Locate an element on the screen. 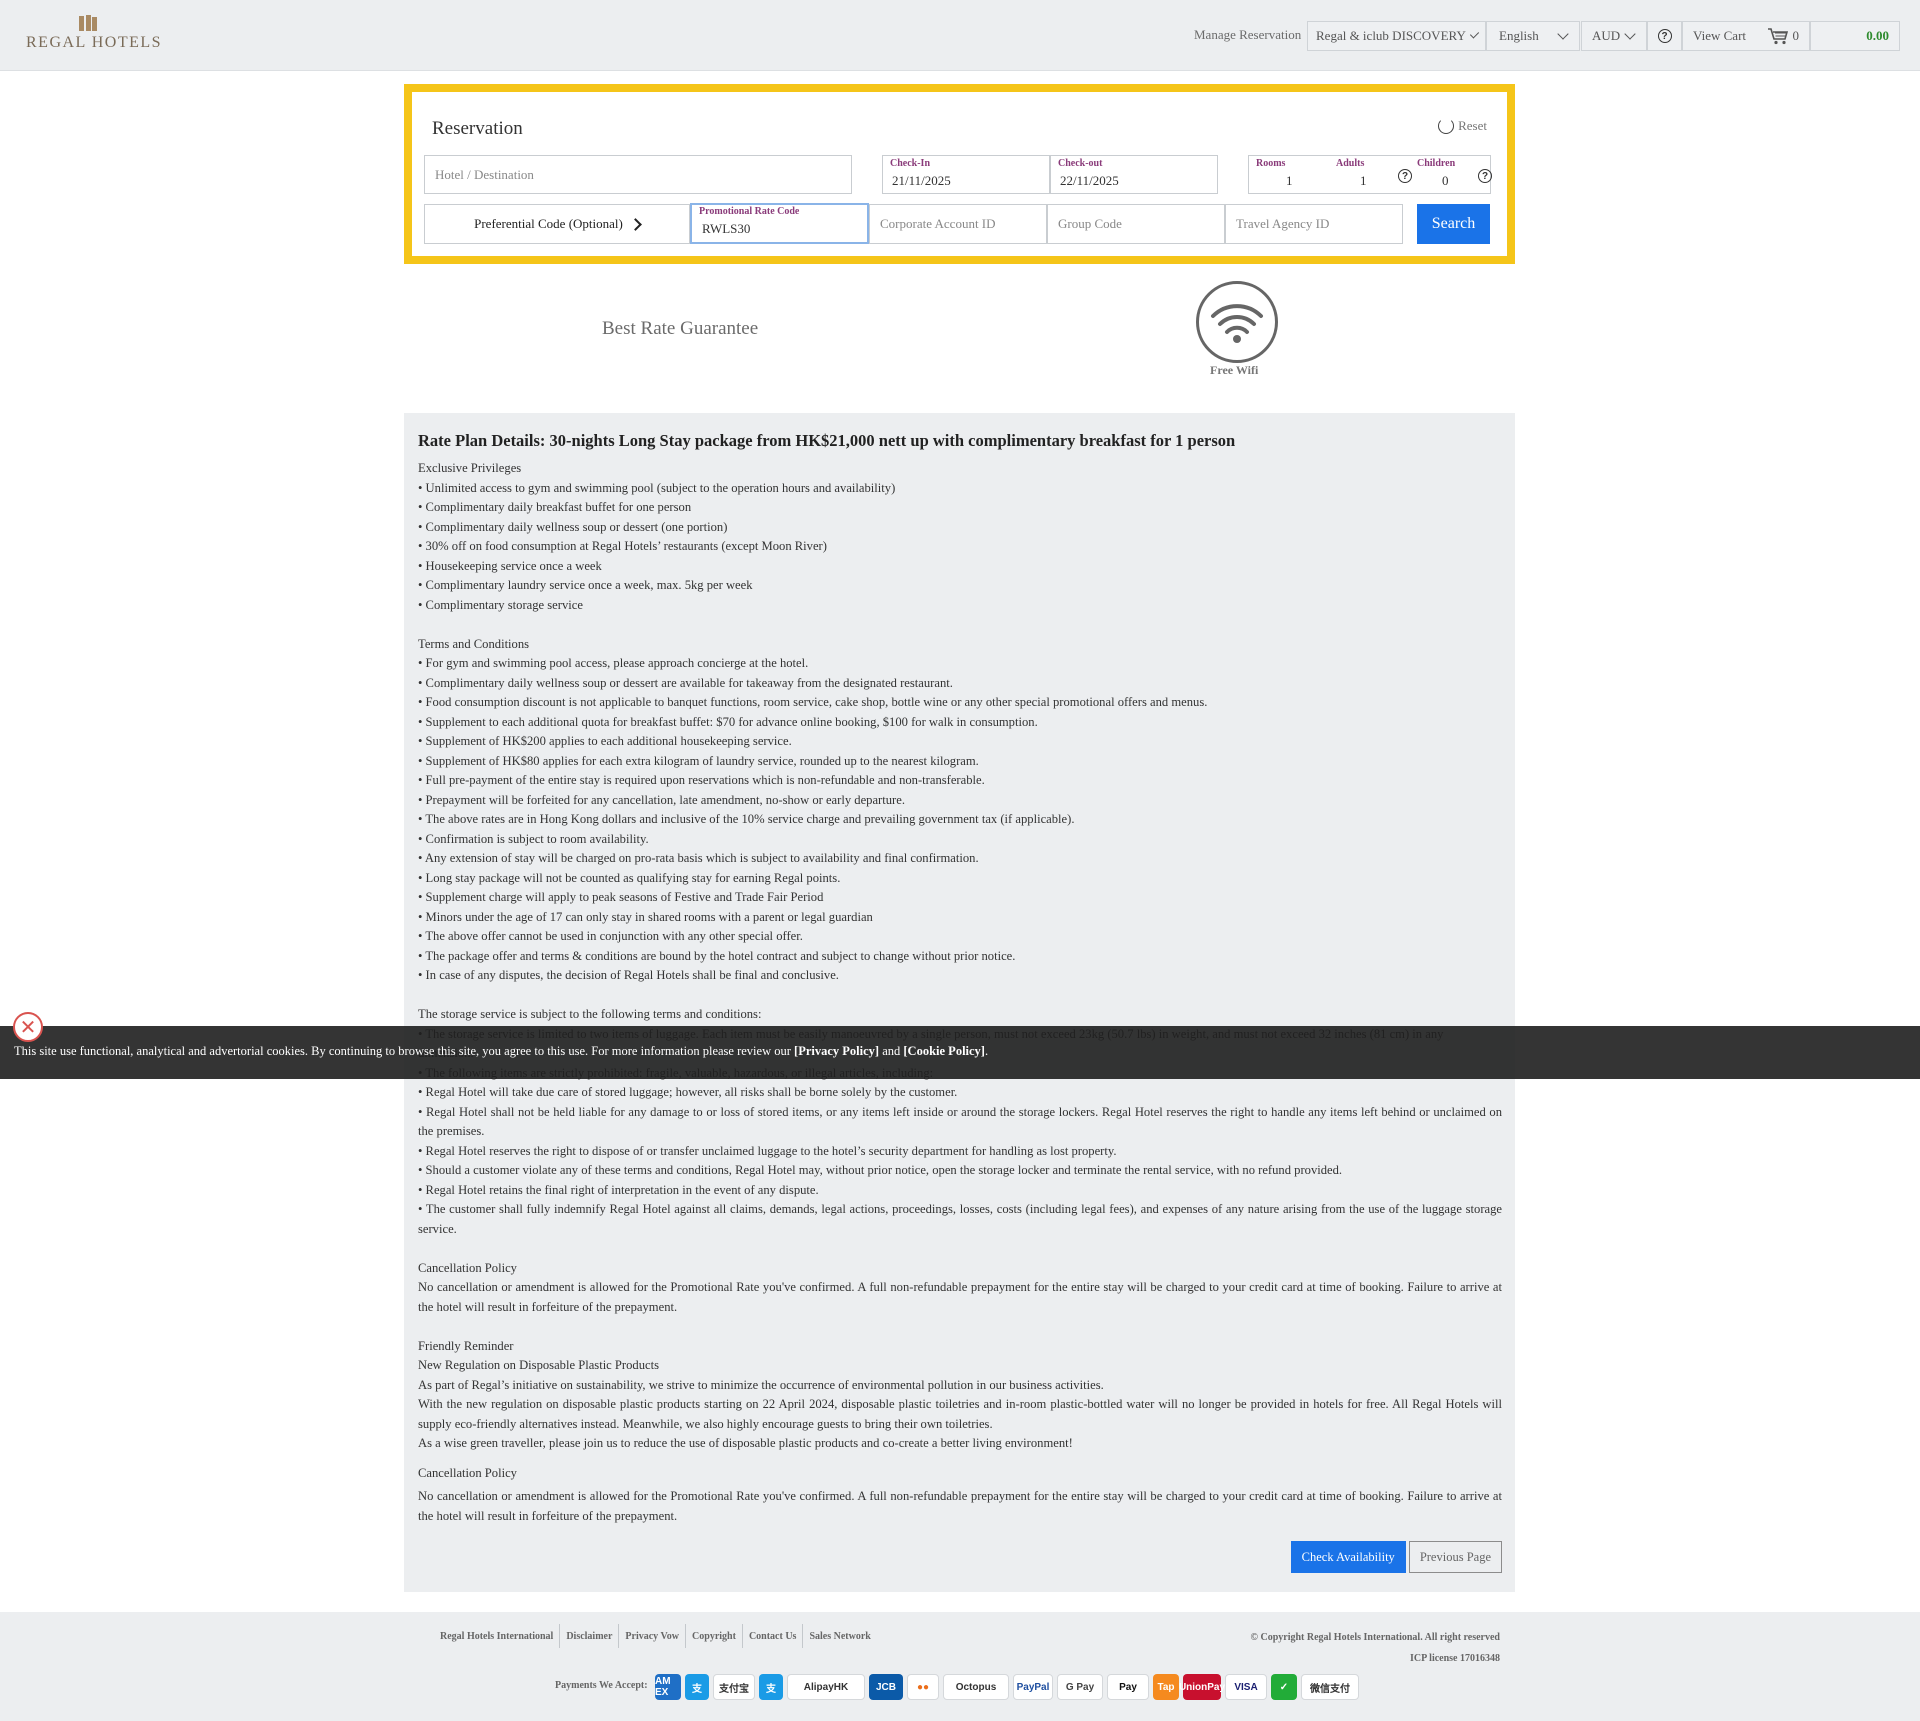 This screenshot has height=1721, width=1920. chevron-right-icon is located at coordinates (635, 224).